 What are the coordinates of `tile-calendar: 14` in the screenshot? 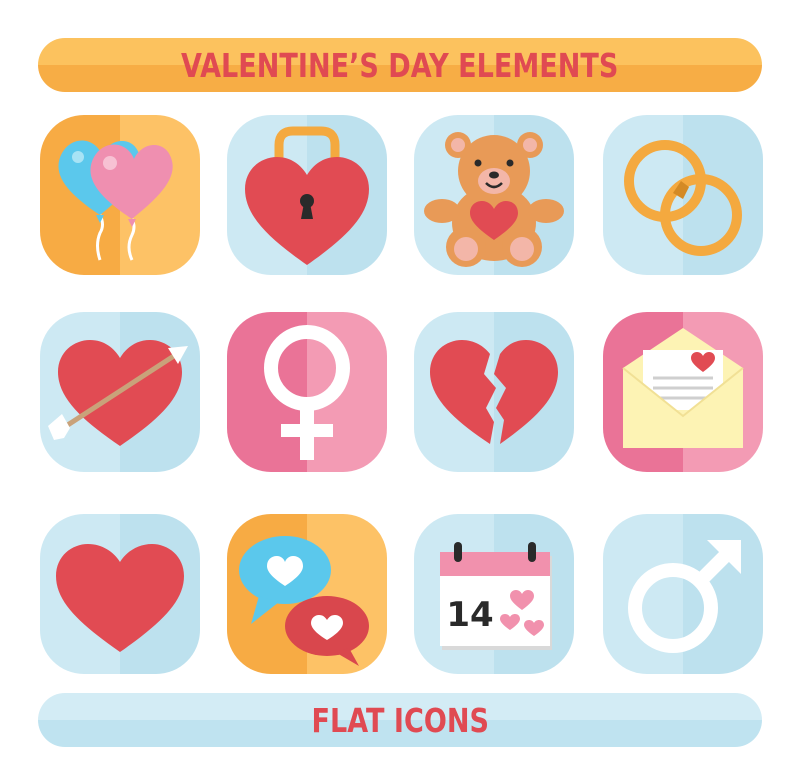 It's located at (494, 594).